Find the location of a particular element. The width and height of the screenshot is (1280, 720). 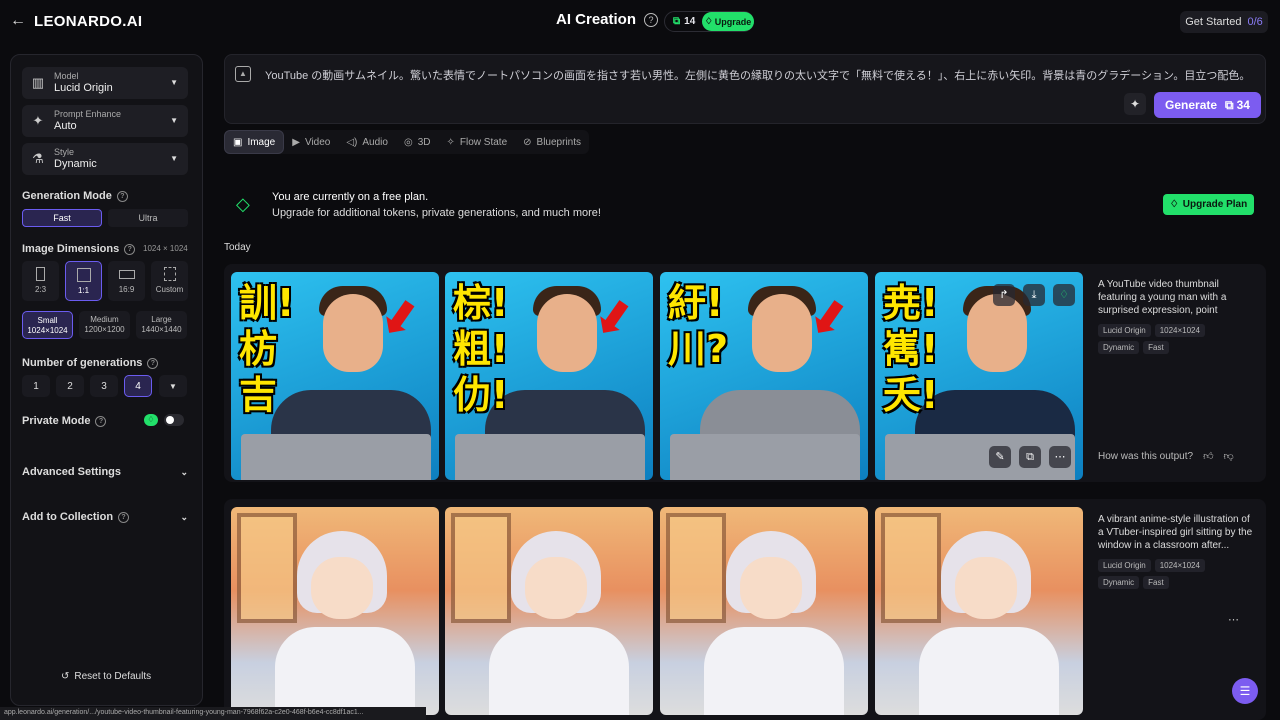

upgrade-button: ♢ Upgrade is located at coordinates (728, 21).